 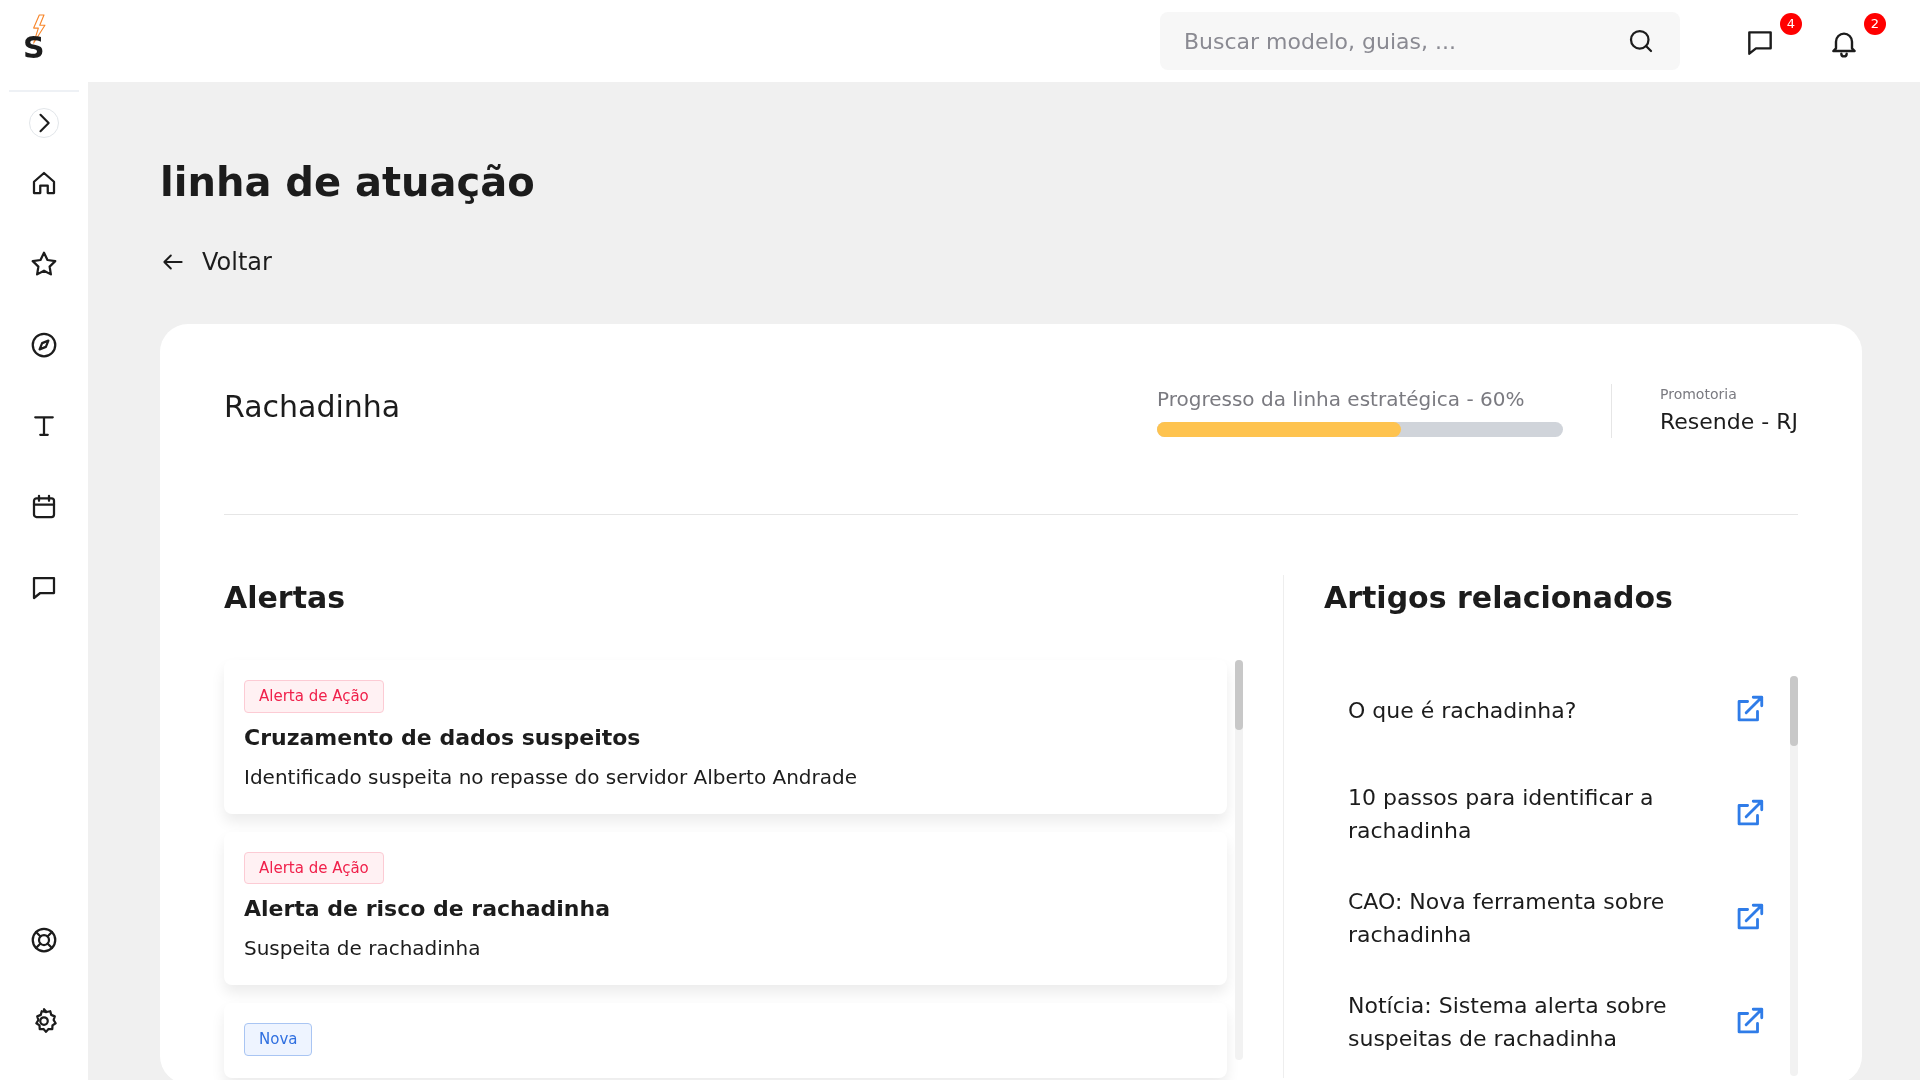 I want to click on alert-title: Alerta de risco de rachadinha, so click(x=428, y=909).